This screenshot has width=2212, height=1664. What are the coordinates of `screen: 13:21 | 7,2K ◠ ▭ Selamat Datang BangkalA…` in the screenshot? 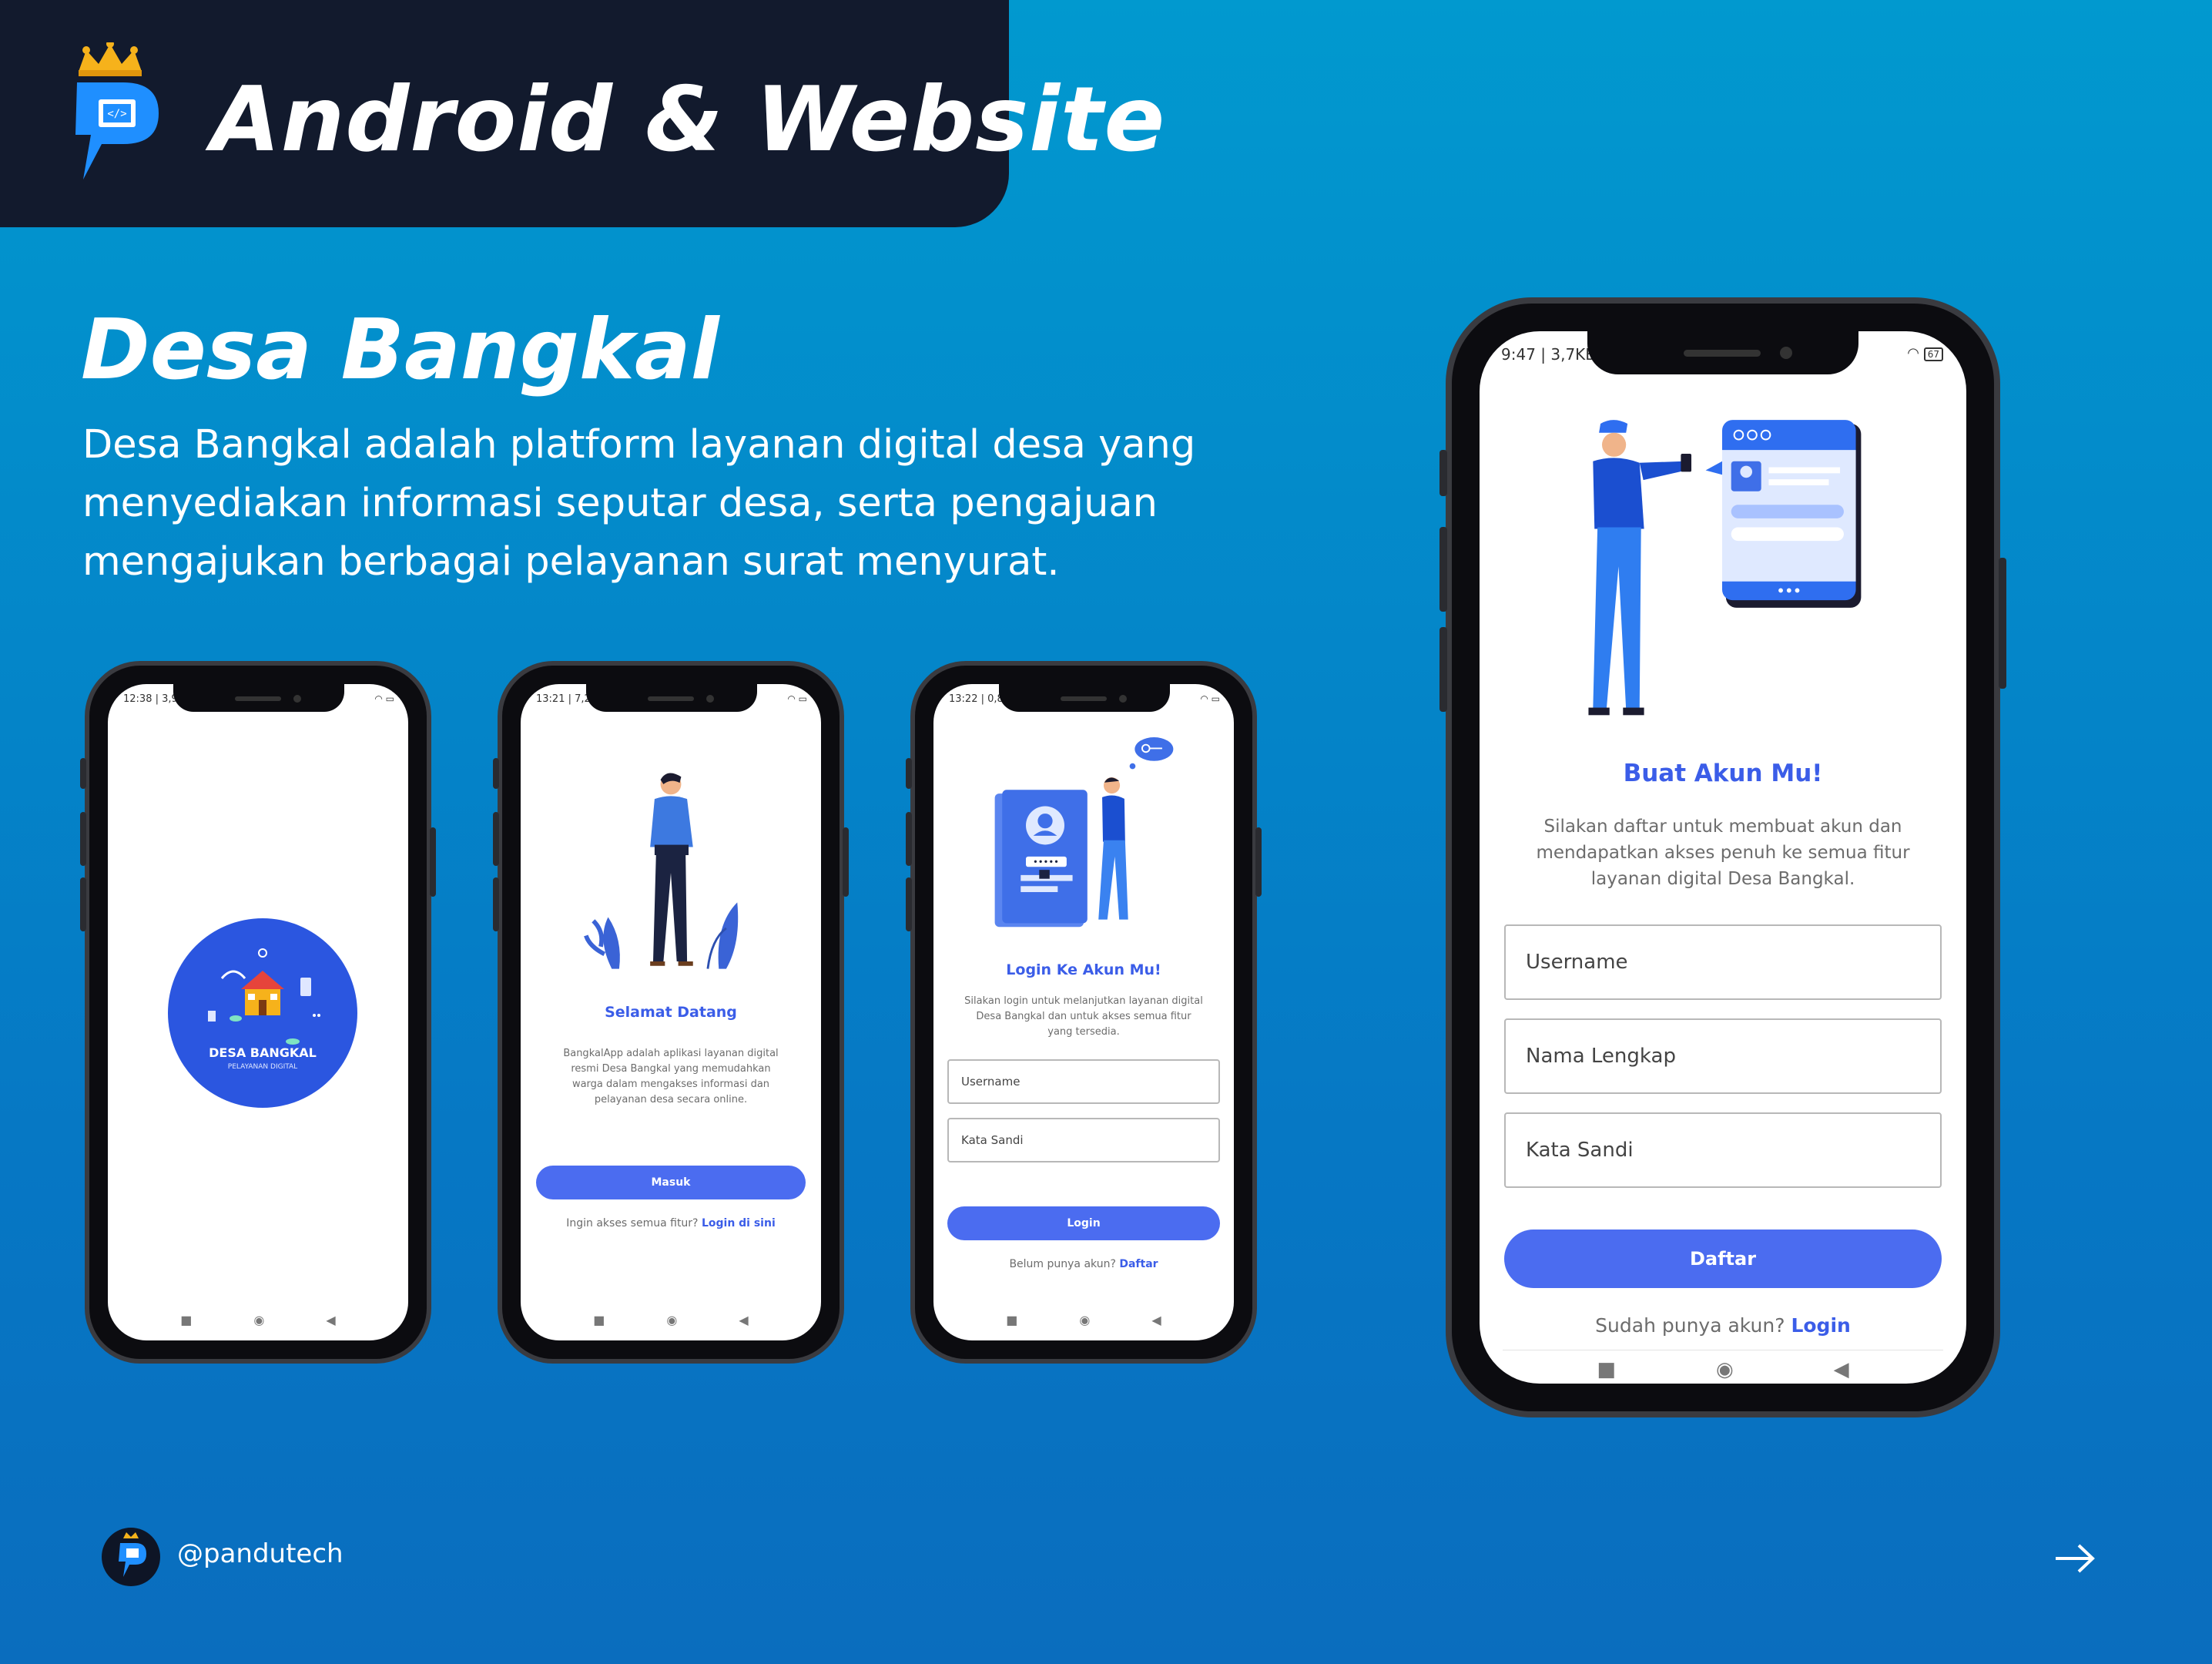 It's located at (671, 1012).